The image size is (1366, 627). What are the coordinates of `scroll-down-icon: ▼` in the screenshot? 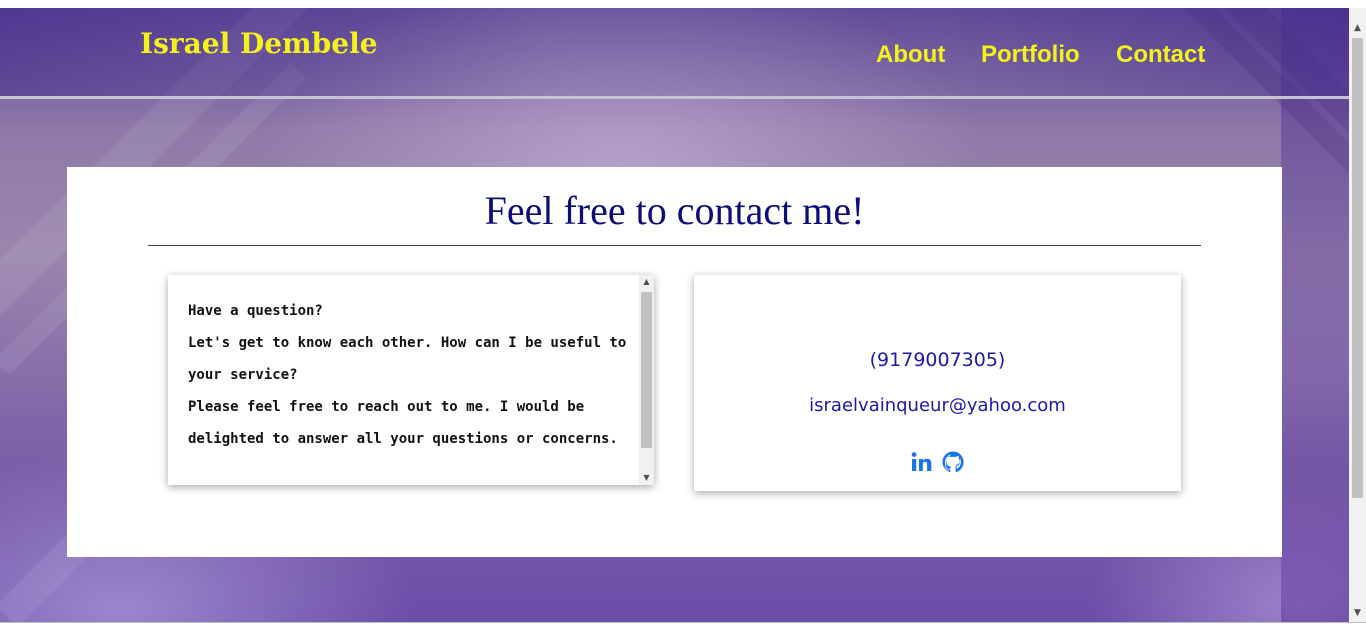 It's located at (646, 478).